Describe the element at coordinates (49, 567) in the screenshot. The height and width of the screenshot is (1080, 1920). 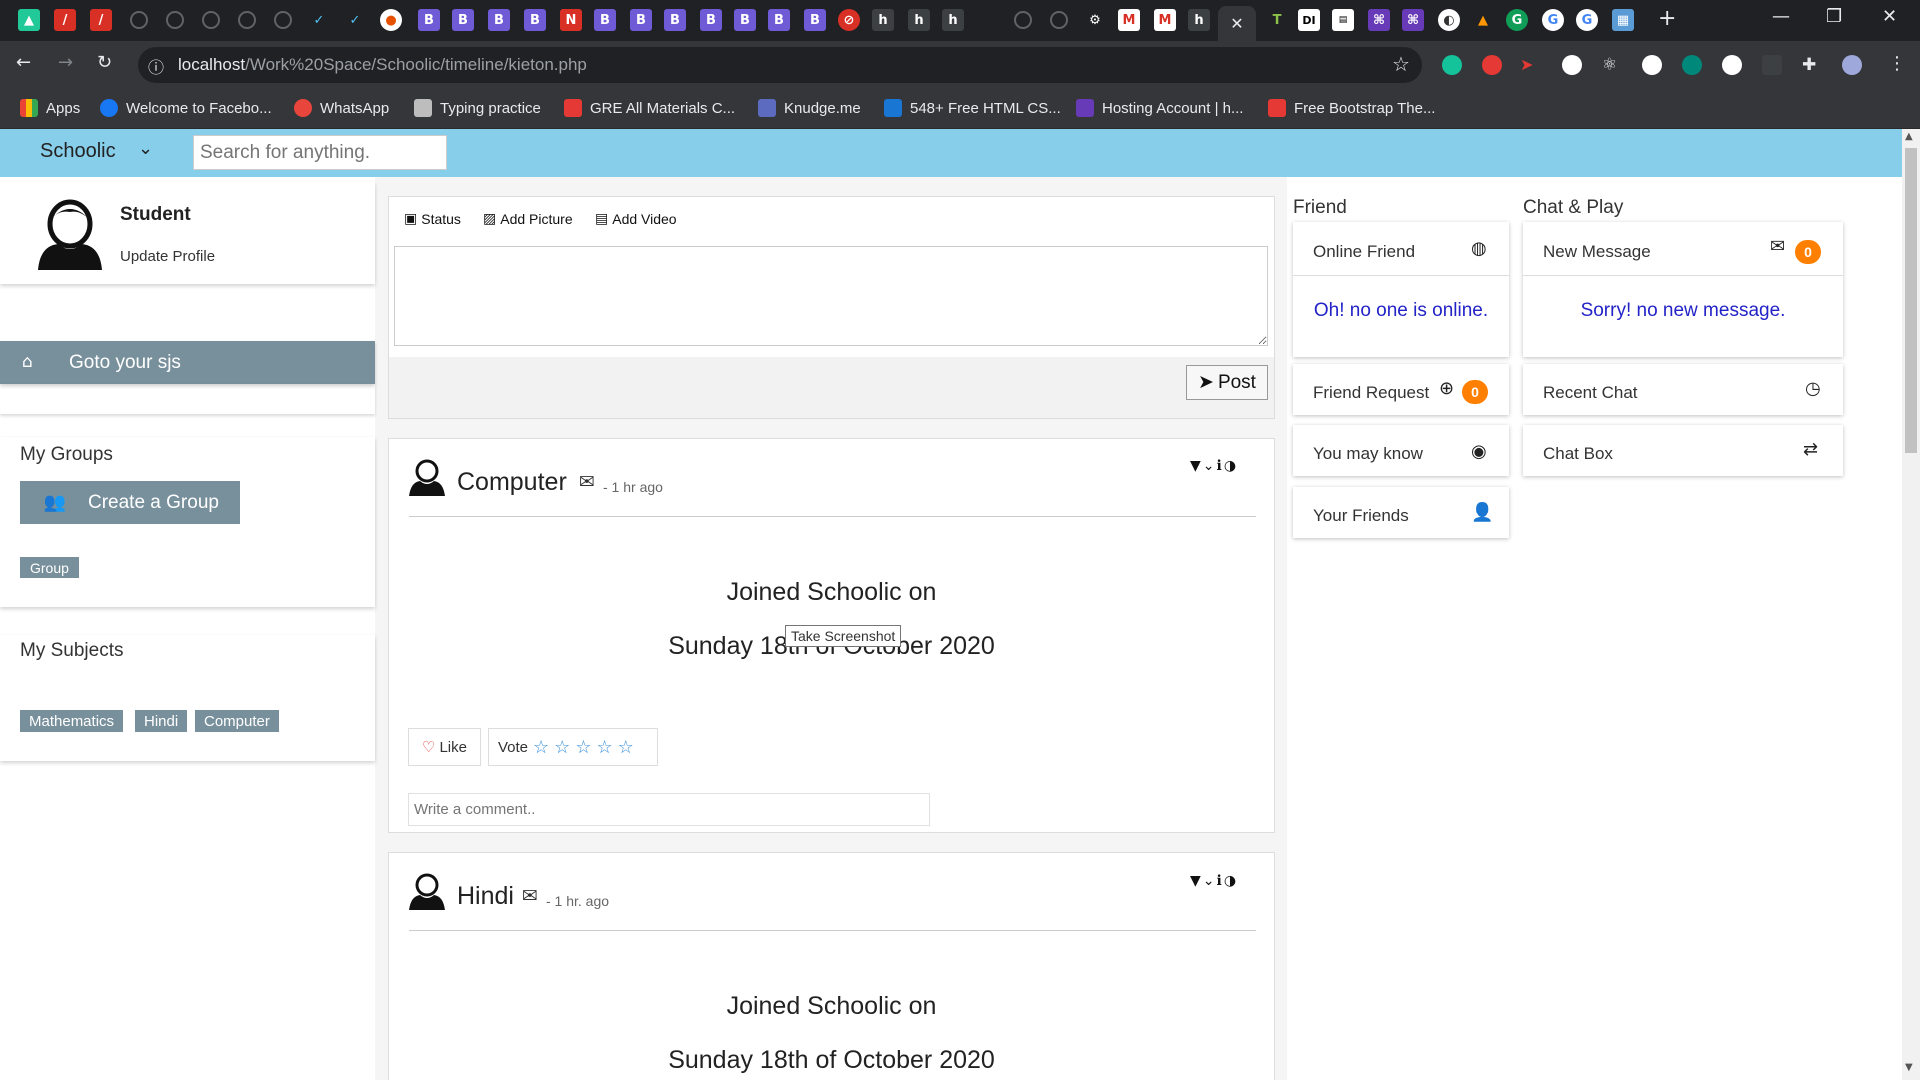
I see `group-tag: Group` at that location.